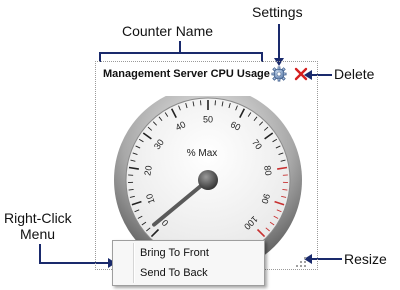  Describe the element at coordinates (188, 273) in the screenshot. I see `menu-item-send-to-back: Send To Back` at that location.